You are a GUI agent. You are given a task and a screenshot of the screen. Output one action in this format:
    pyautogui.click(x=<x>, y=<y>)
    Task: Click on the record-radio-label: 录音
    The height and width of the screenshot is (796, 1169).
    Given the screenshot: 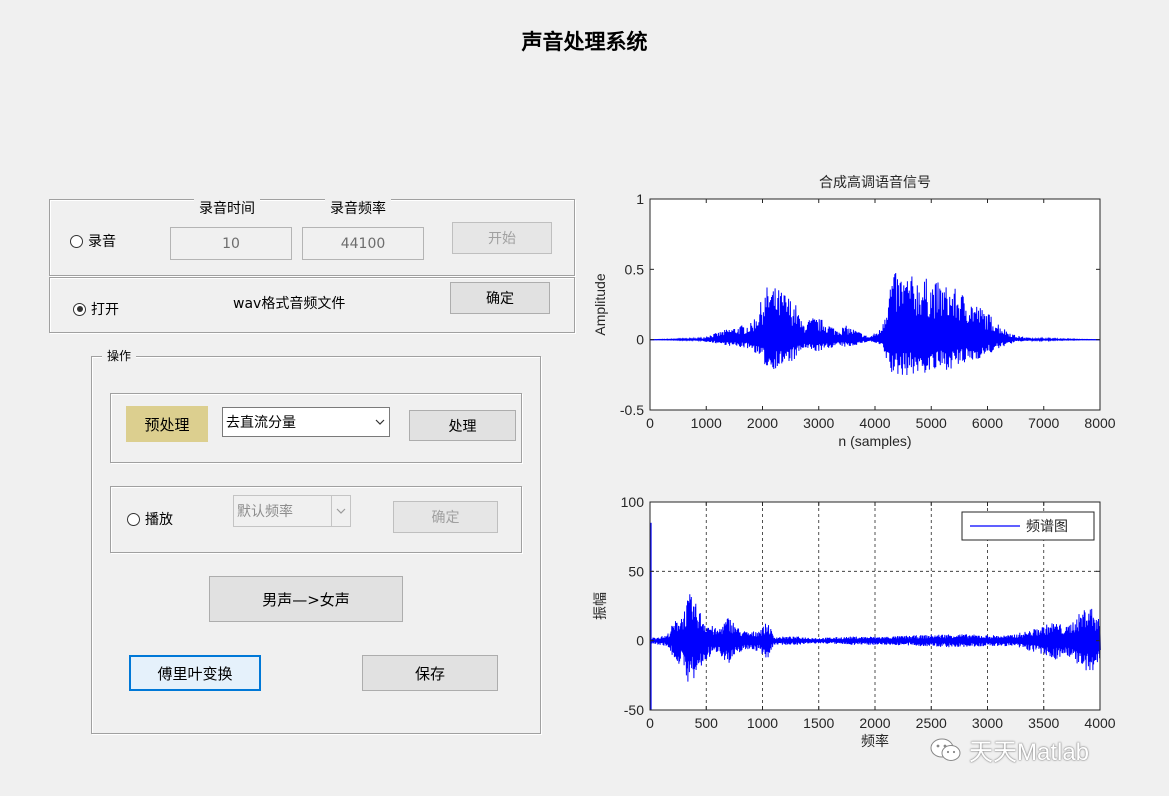 What is the action you would take?
    pyautogui.click(x=102, y=242)
    